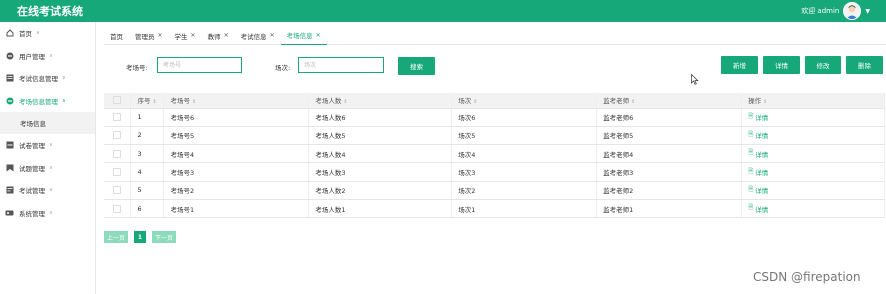 The image size is (886, 294). Describe the element at coordinates (164, 237) in the screenshot. I see `next-page-button: 下一页` at that location.